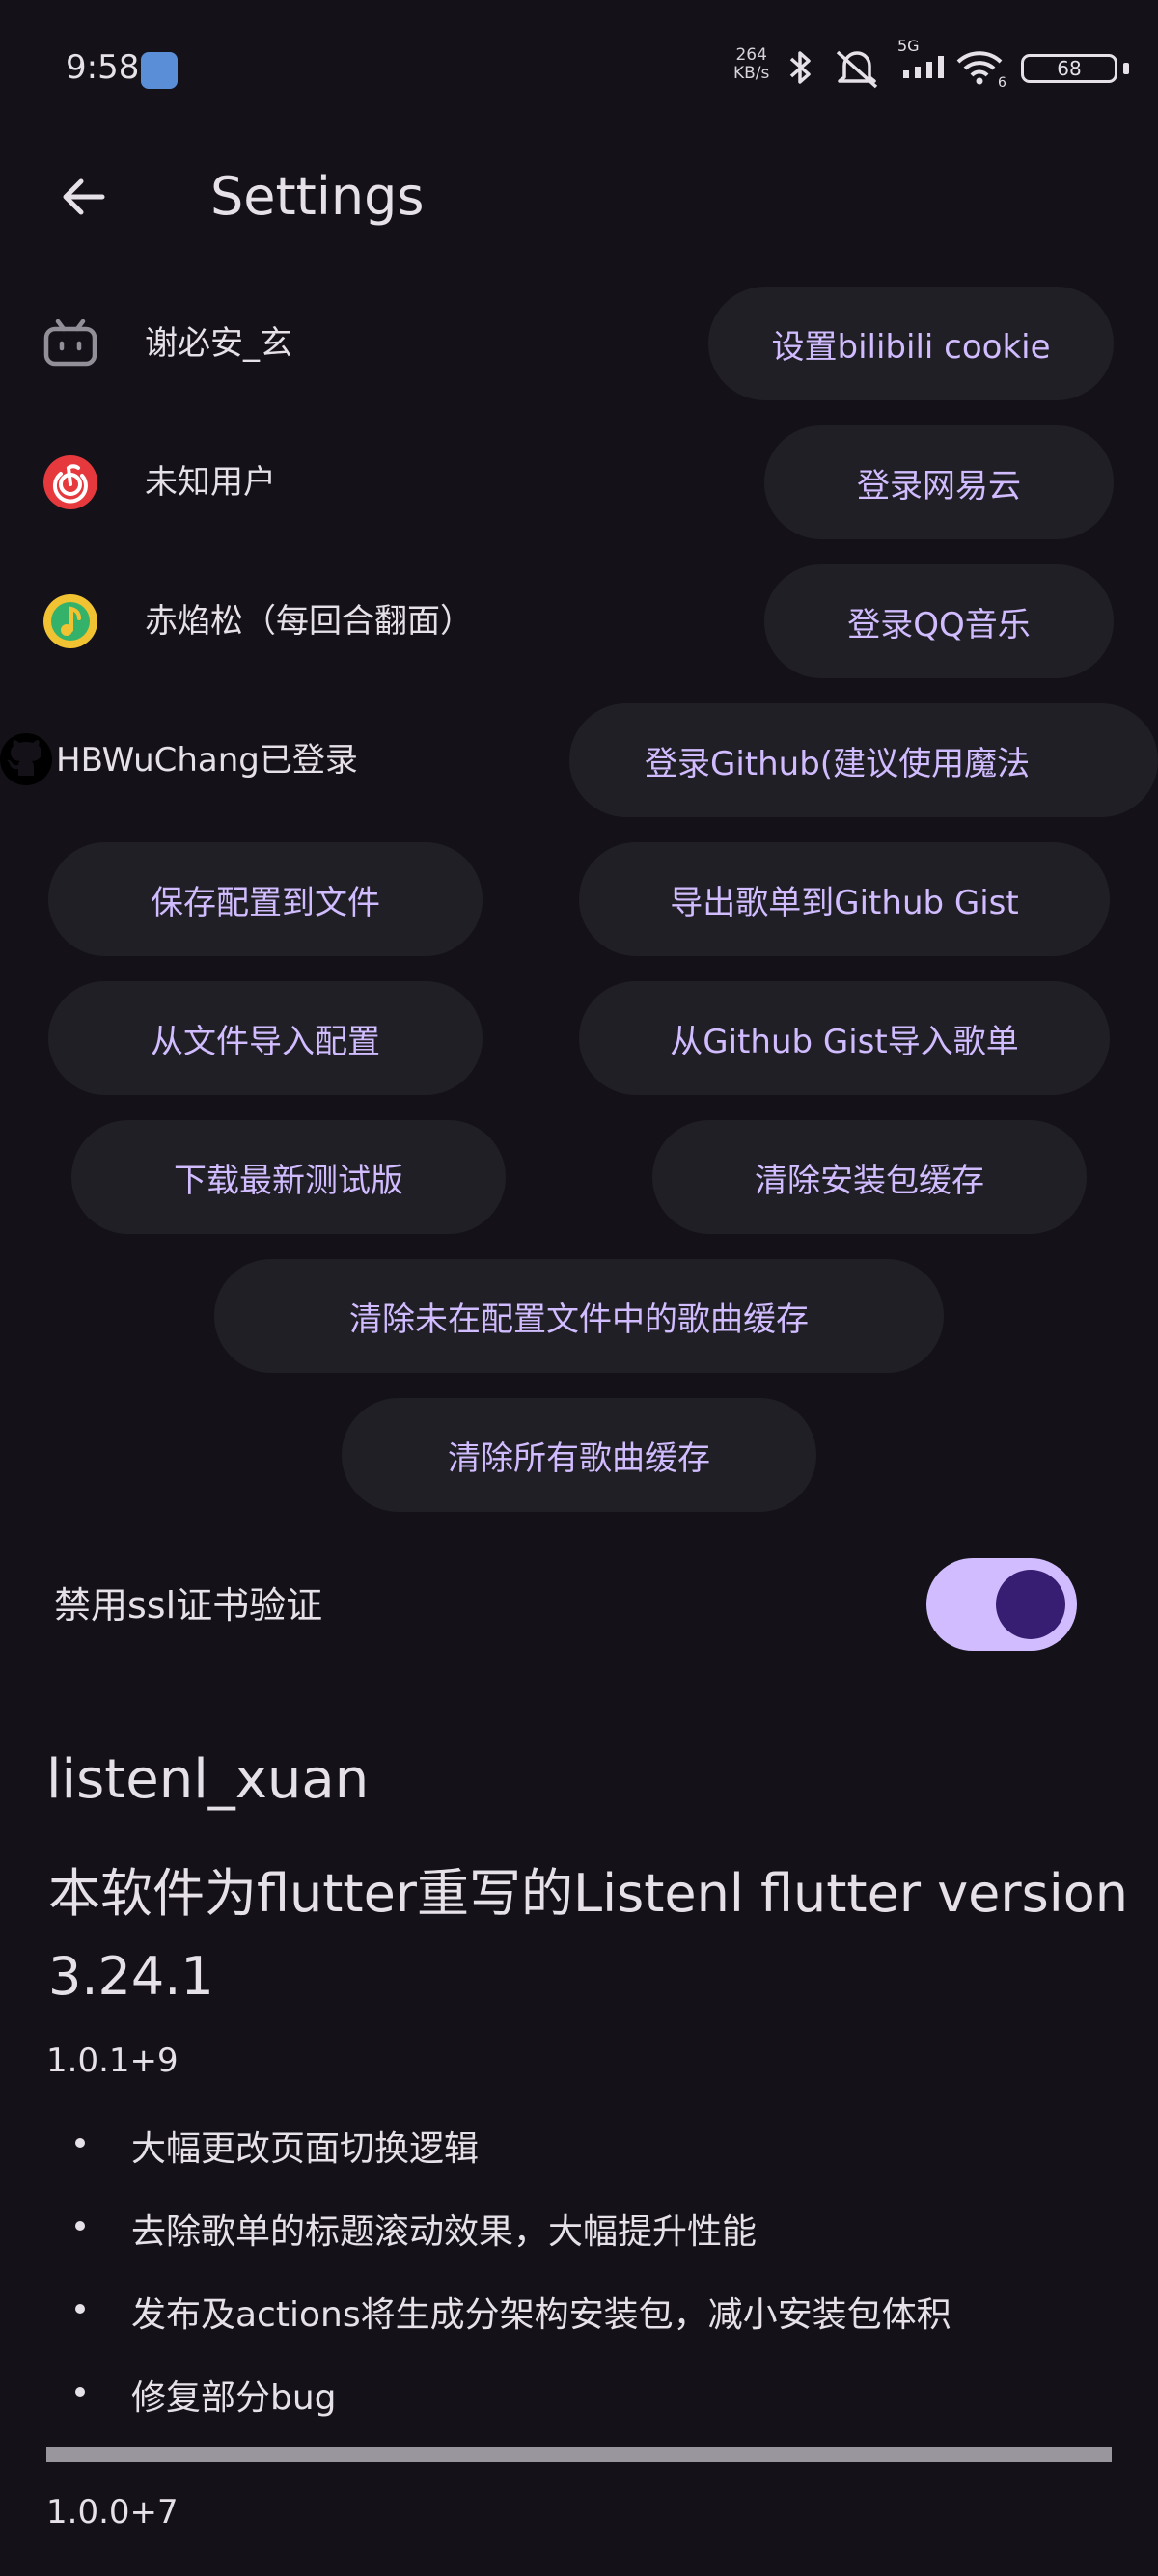 The height and width of the screenshot is (2576, 1158). I want to click on clear-orphan-cache-button: 清除未在配置文件中的歌曲缓存, so click(579, 1316).